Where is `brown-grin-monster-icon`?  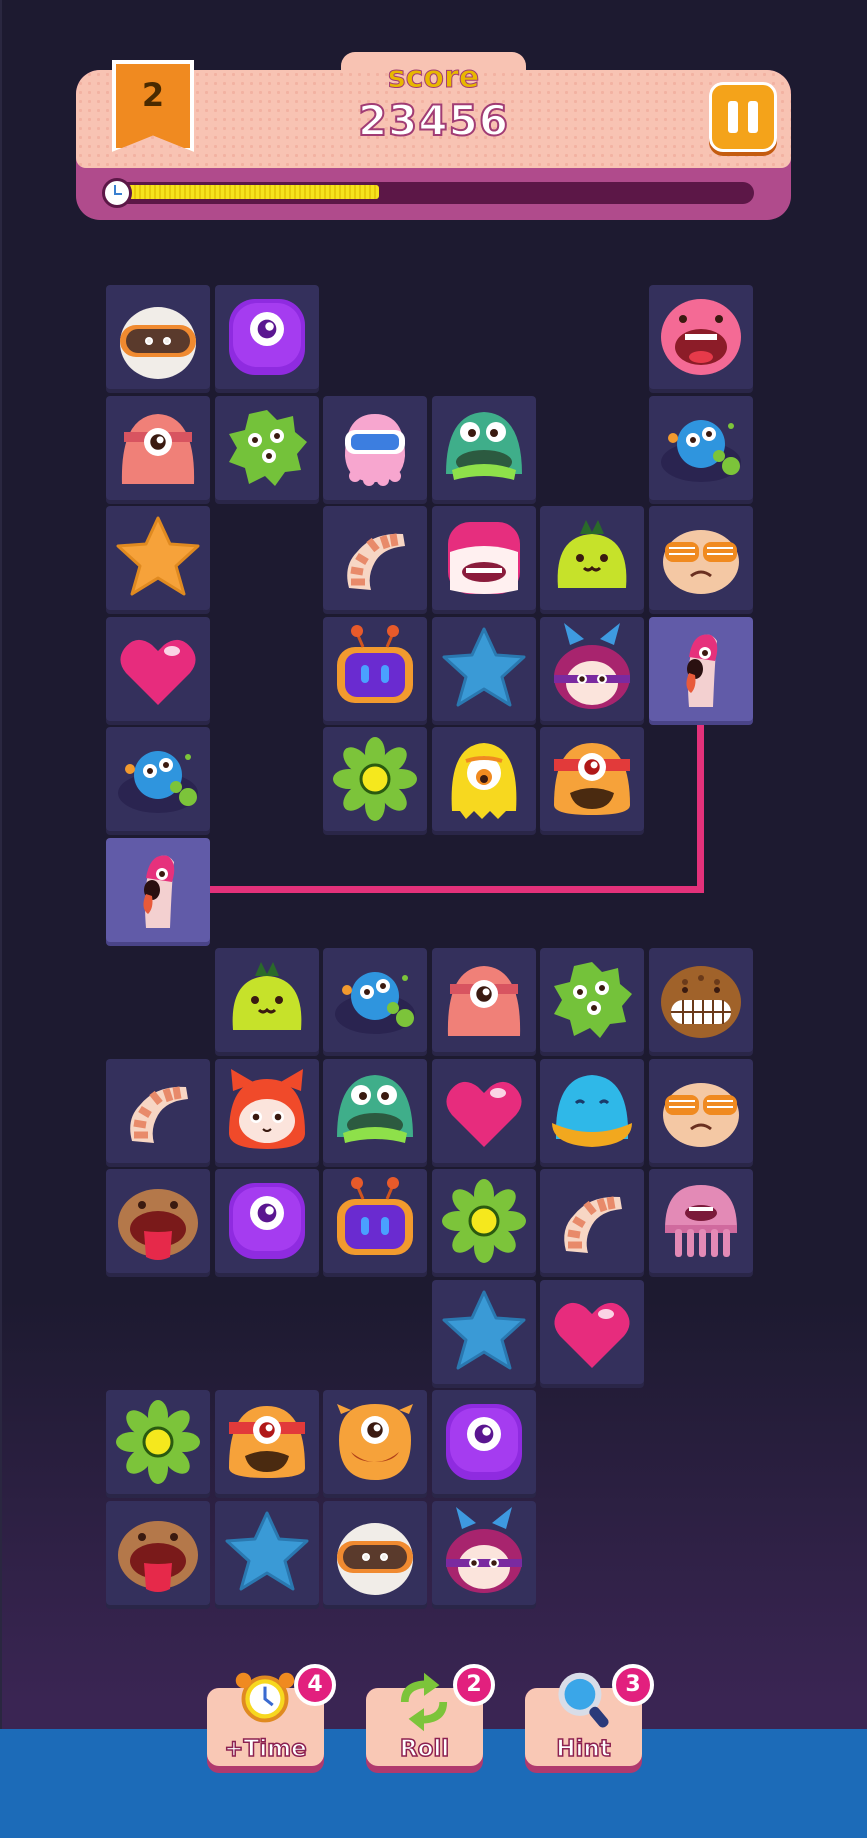
brown-grin-monster-icon is located at coordinates (700, 1002).